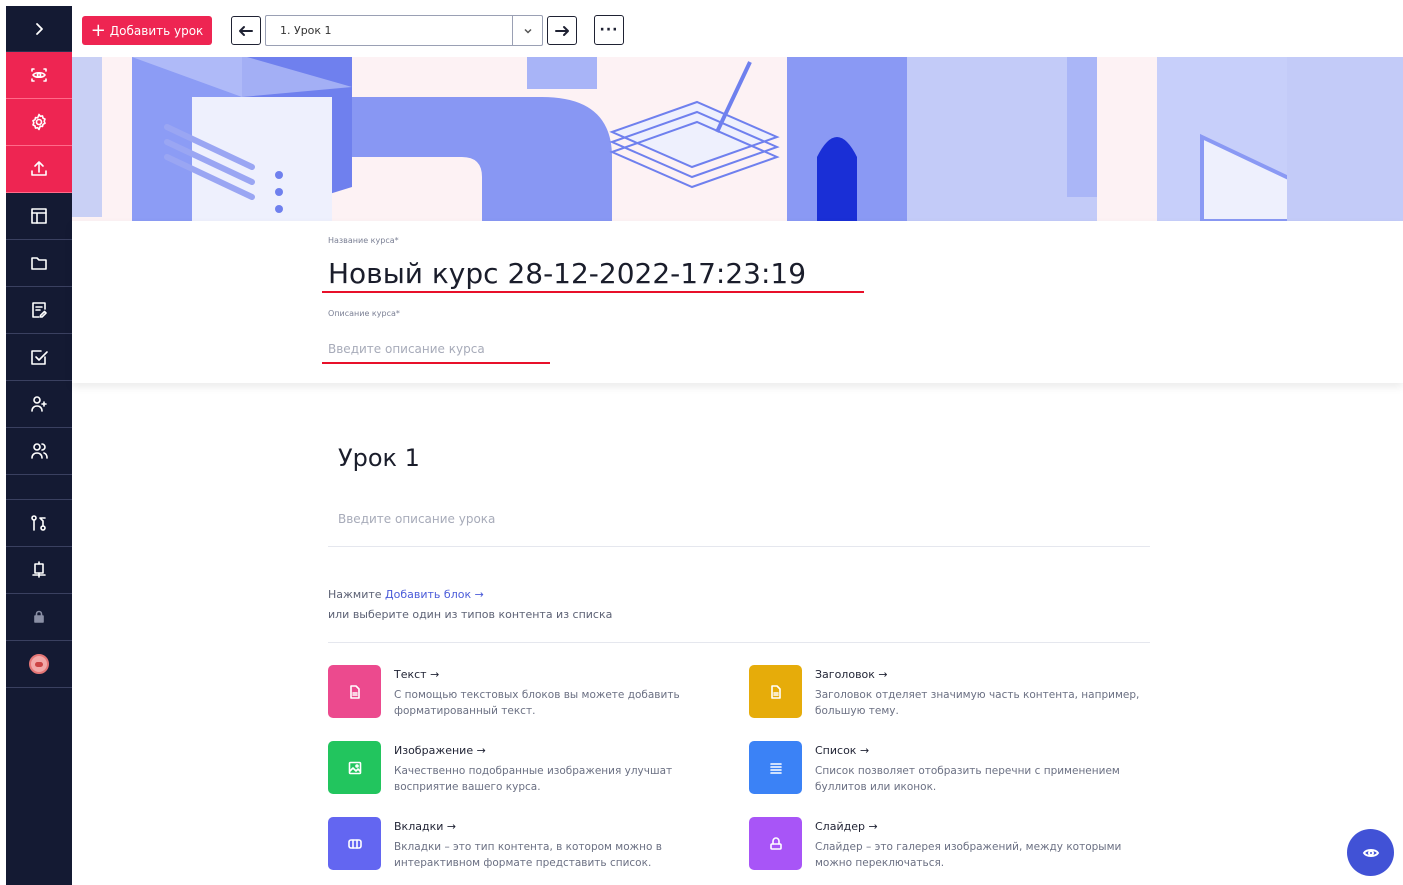 Image resolution: width=1403 pixels, height=885 pixels. I want to click on block-title: Список →, so click(842, 750).